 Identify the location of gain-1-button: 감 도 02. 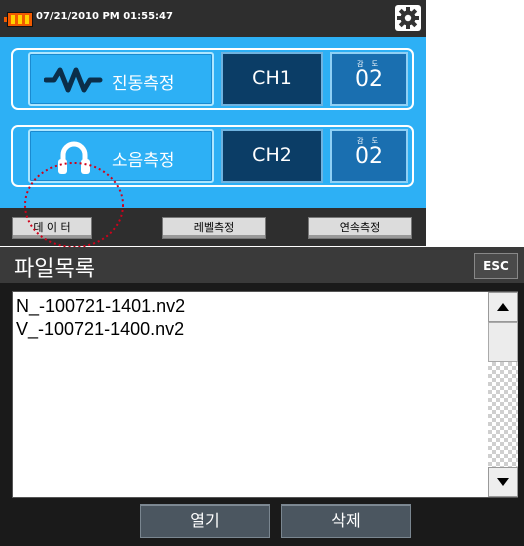
(369, 79).